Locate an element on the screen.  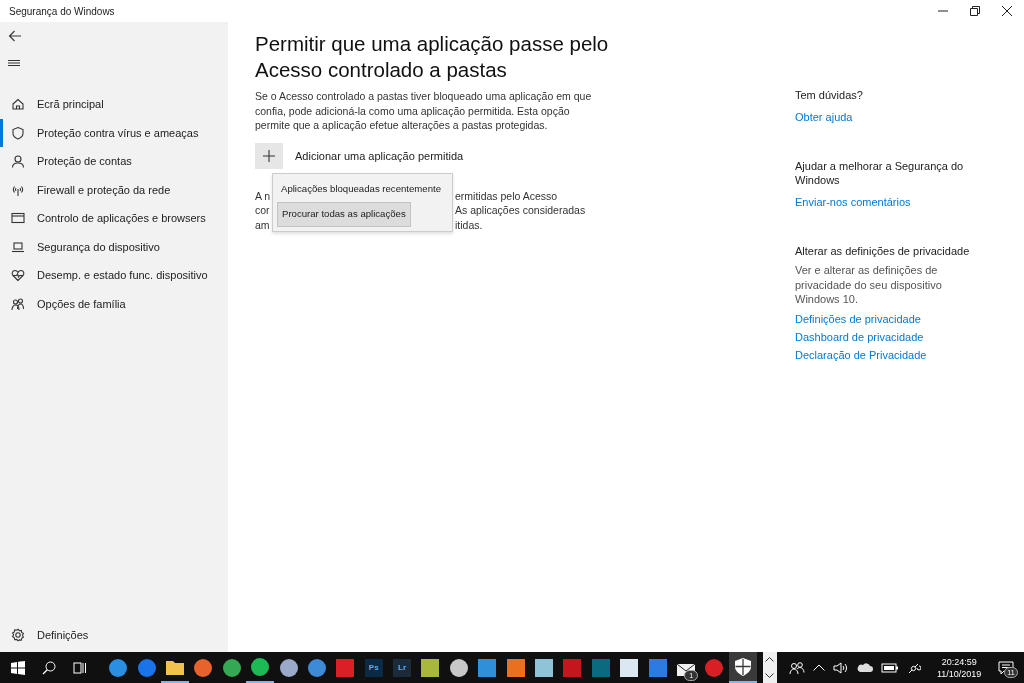
settings-icon is located at coordinates (18, 634).